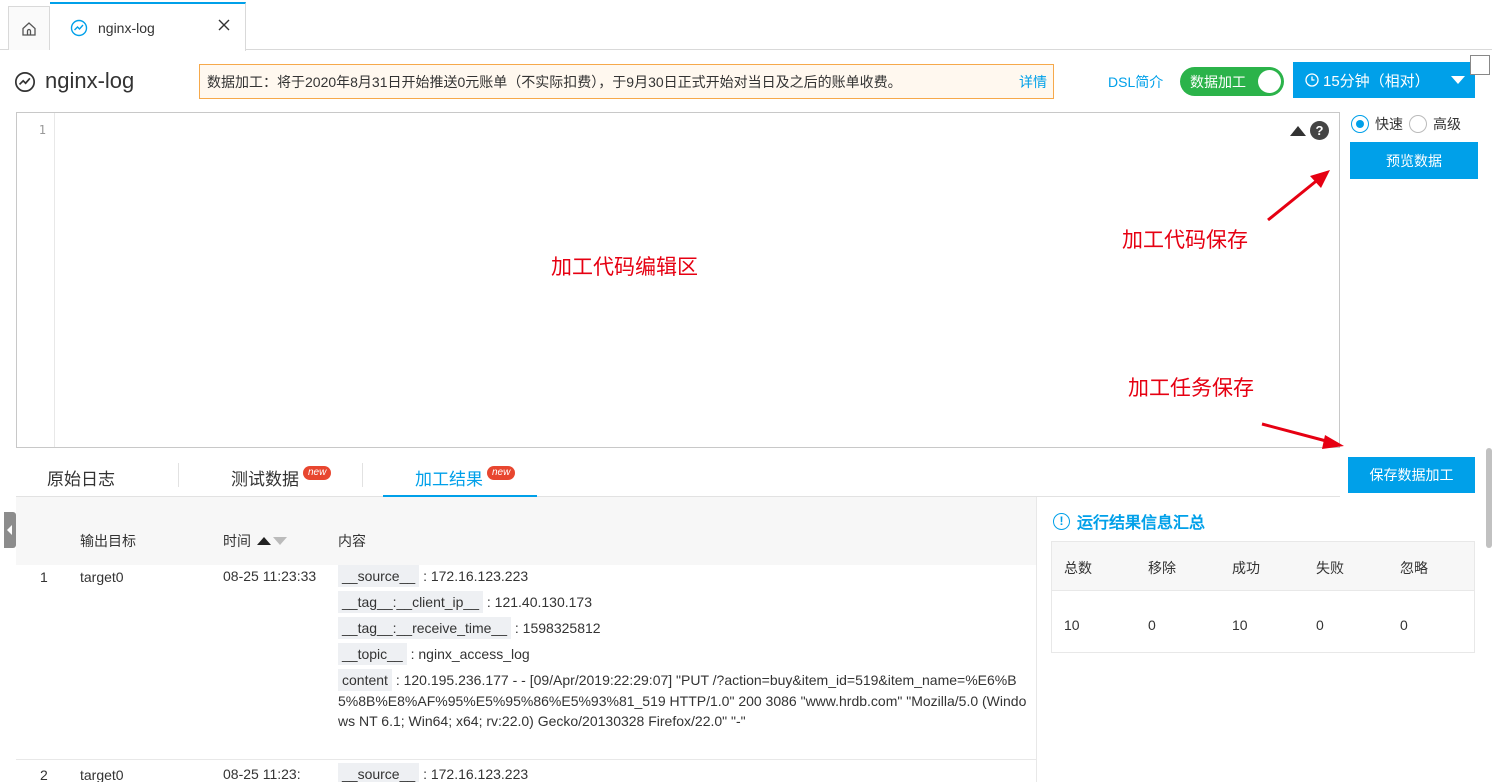 This screenshot has height=782, width=1492. I want to click on summary-title: ! 运行结果信息汇总, so click(1129, 521).